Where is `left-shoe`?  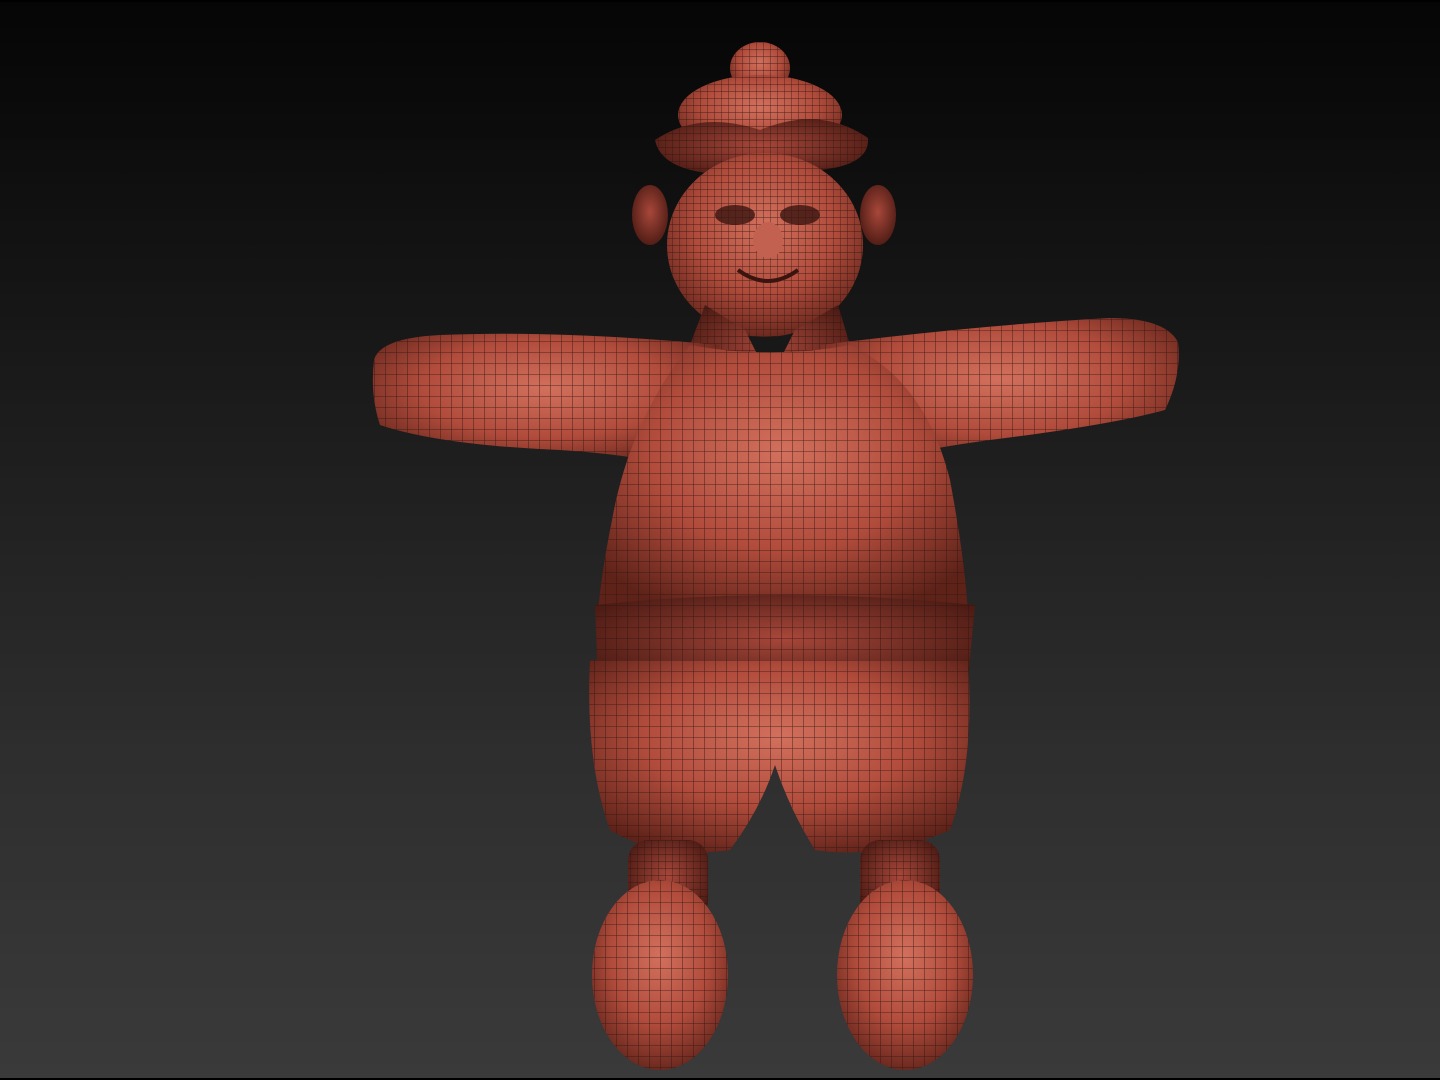 left-shoe is located at coordinates (660, 975).